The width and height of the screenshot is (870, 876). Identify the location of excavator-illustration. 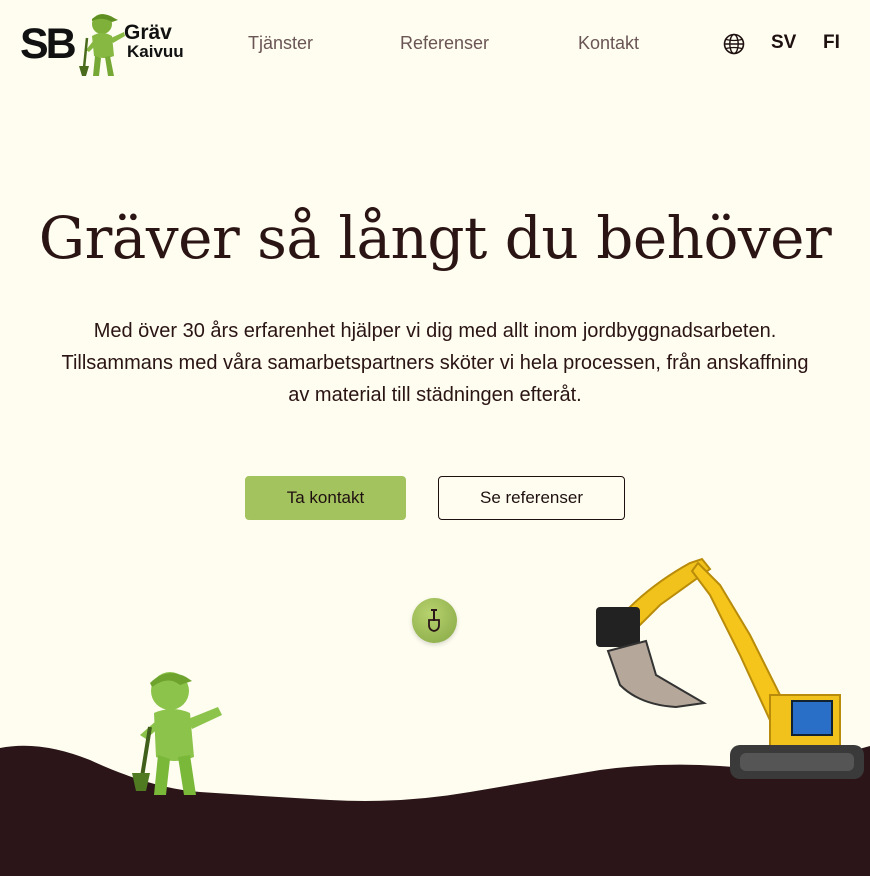
(730, 668).